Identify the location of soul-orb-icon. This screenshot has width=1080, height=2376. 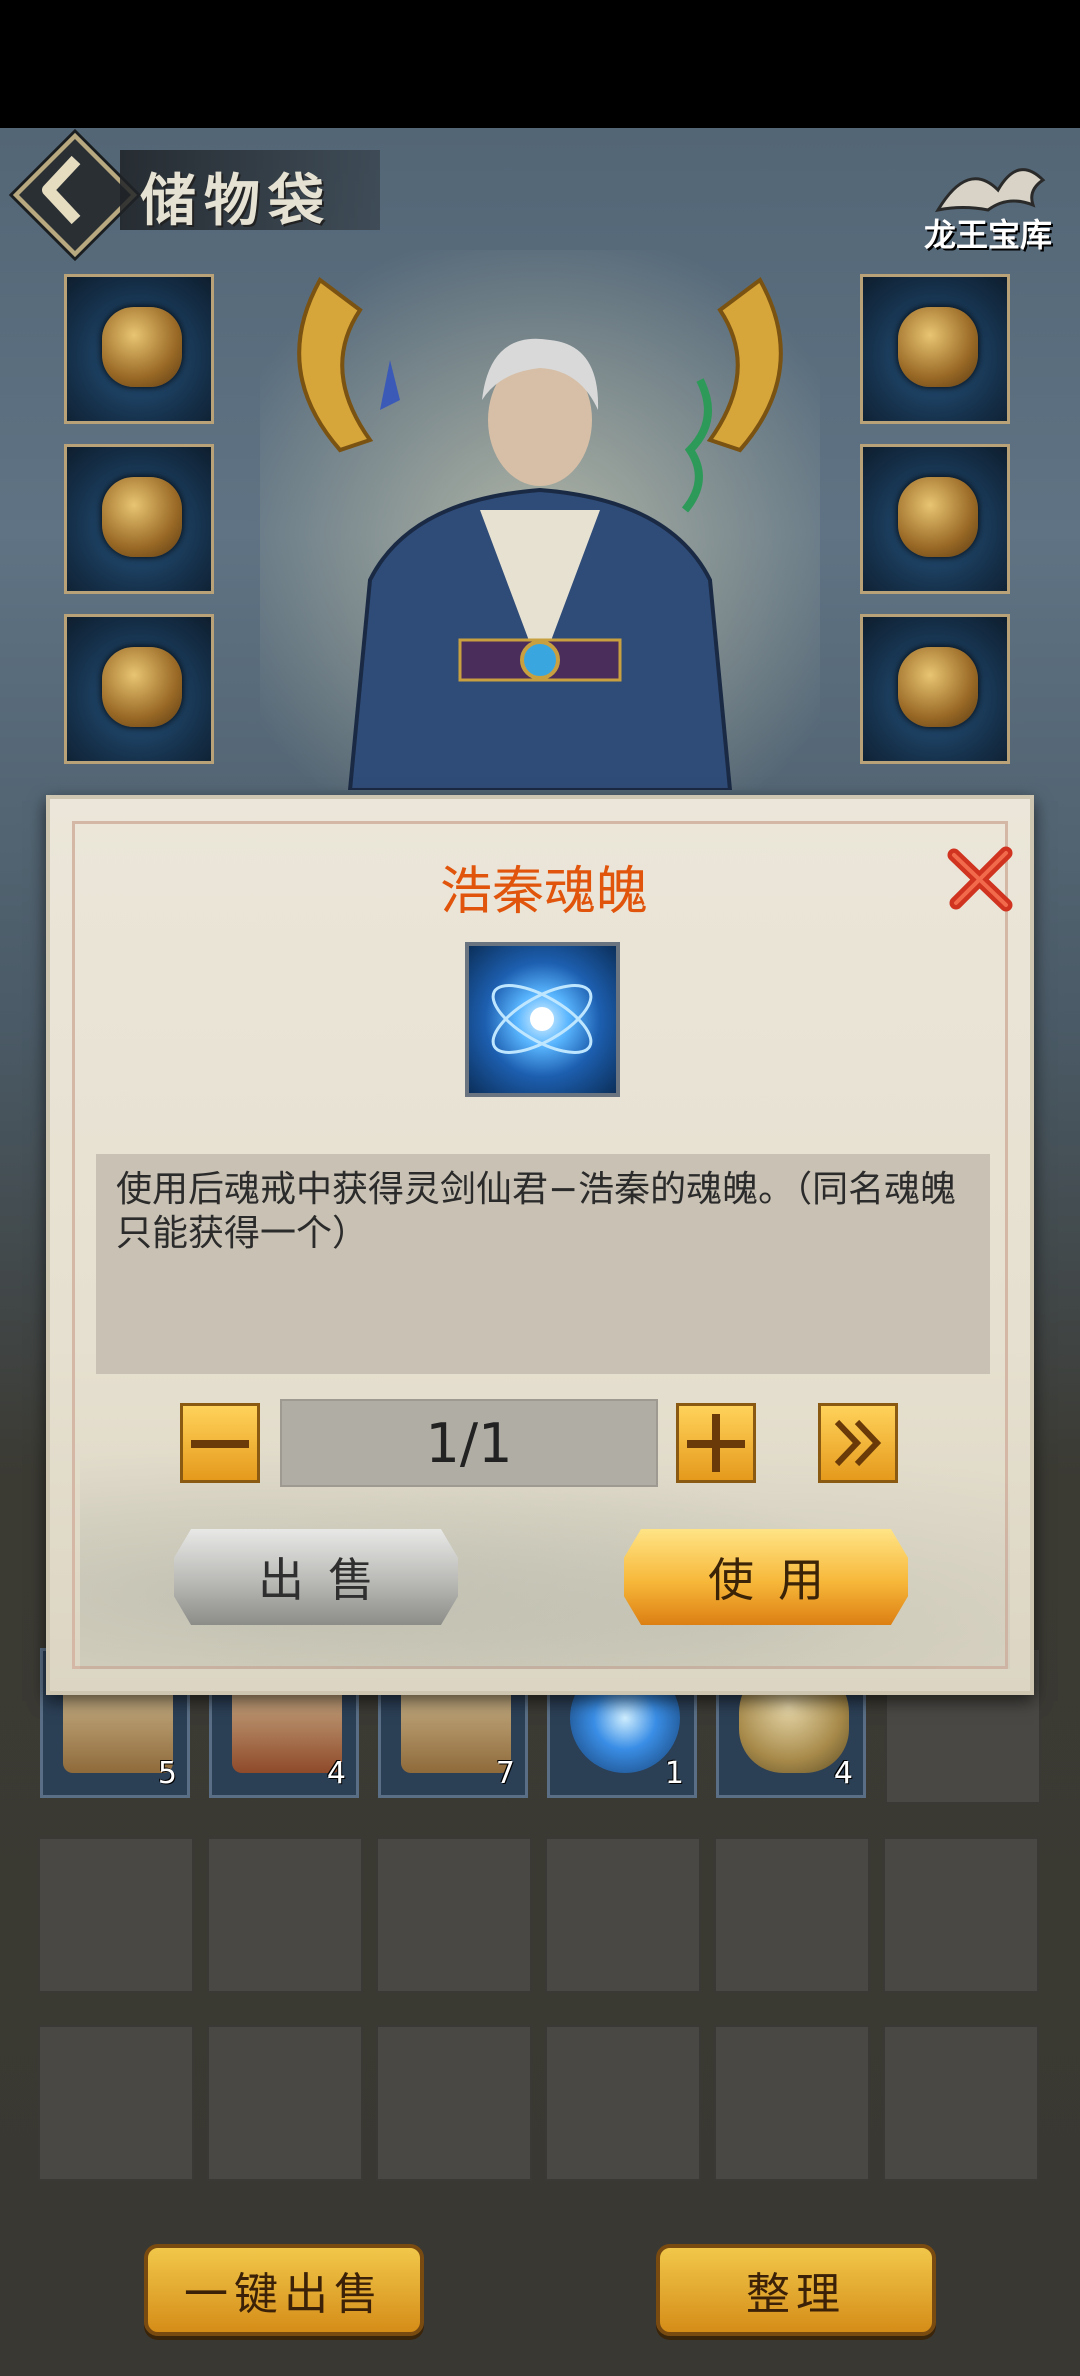
(542, 1019).